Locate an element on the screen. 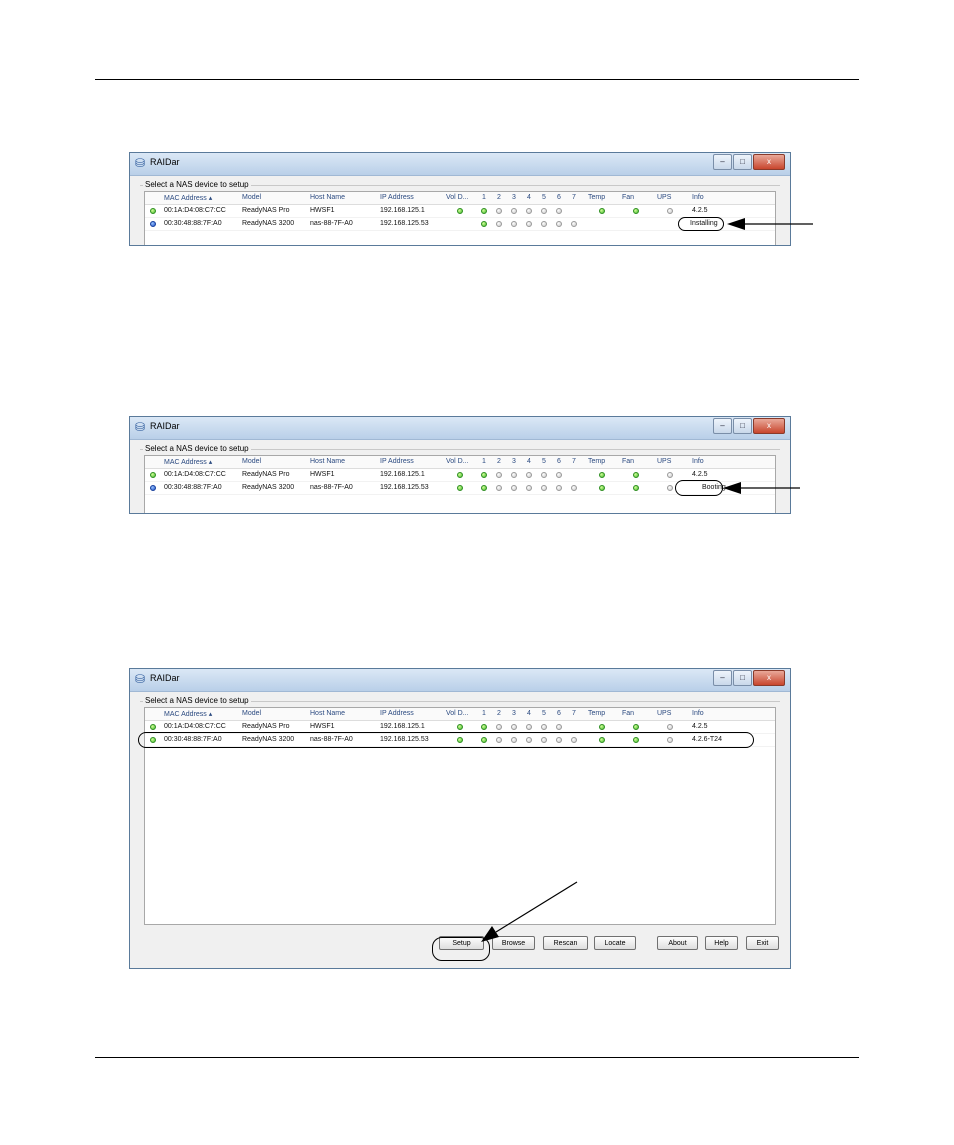  locate-button: Locate is located at coordinates (615, 943).